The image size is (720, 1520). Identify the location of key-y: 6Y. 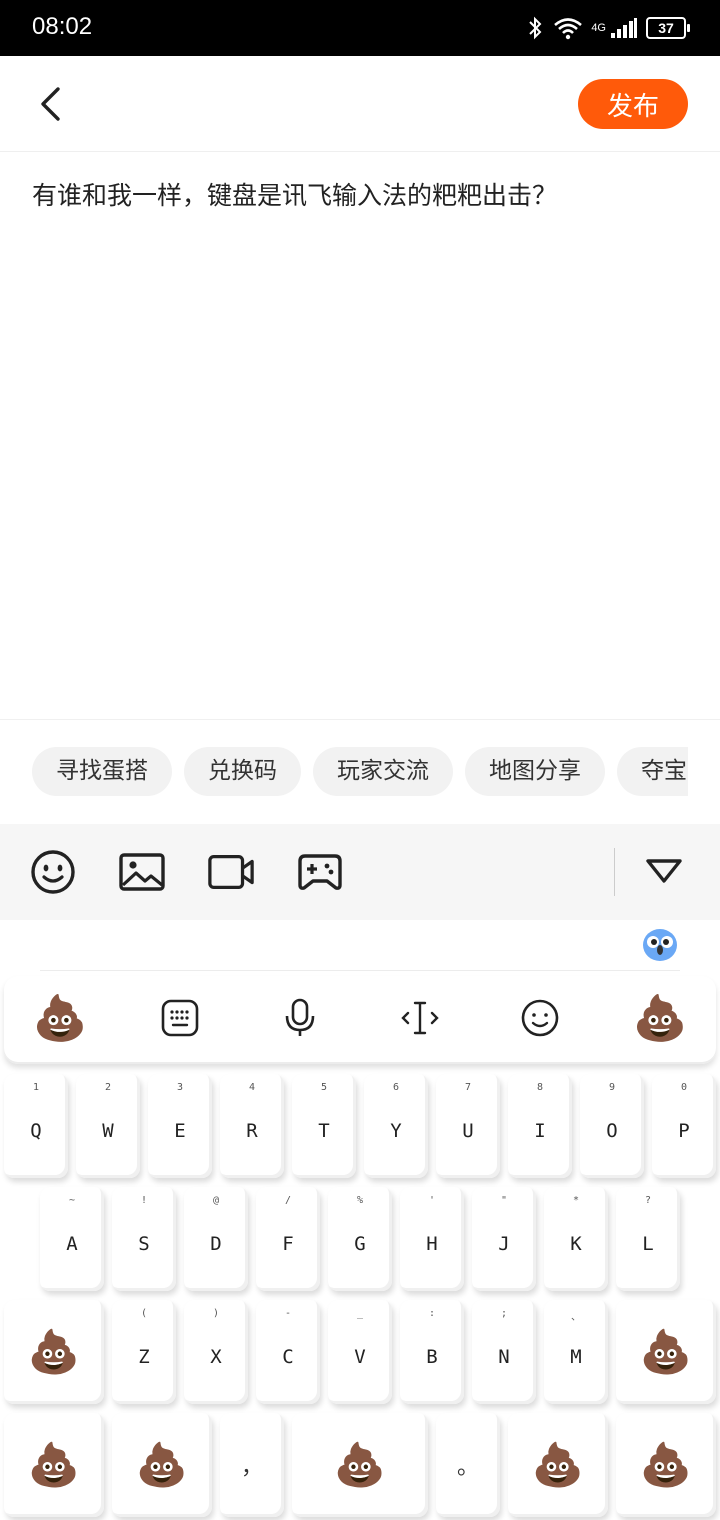
(396, 1126).